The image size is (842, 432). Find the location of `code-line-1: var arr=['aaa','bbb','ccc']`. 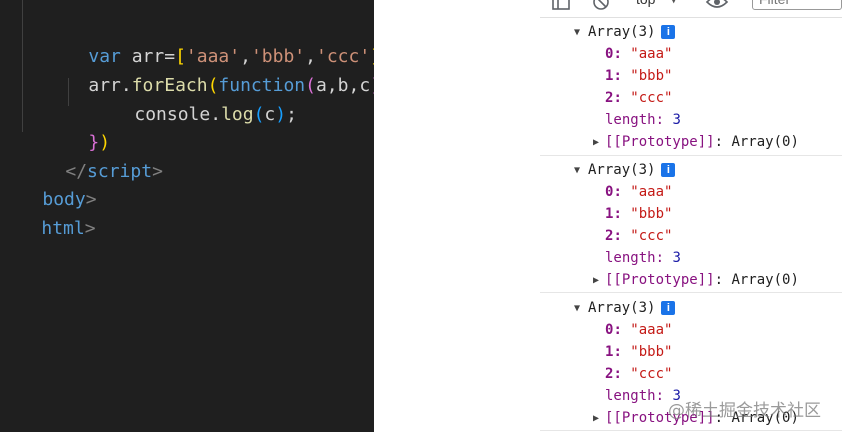

code-line-1: var arr=['aaa','bbb','ccc'] is located at coordinates (209, 42).